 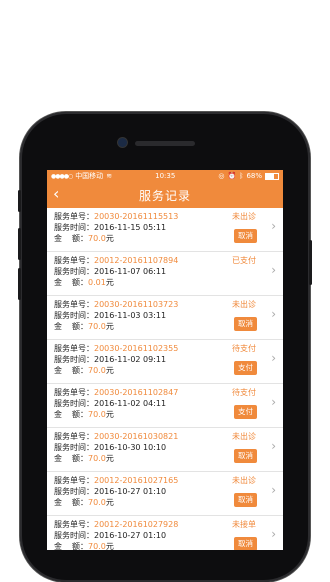 I want to click on order-no-value: 20030-20161030821, so click(x=136, y=436).